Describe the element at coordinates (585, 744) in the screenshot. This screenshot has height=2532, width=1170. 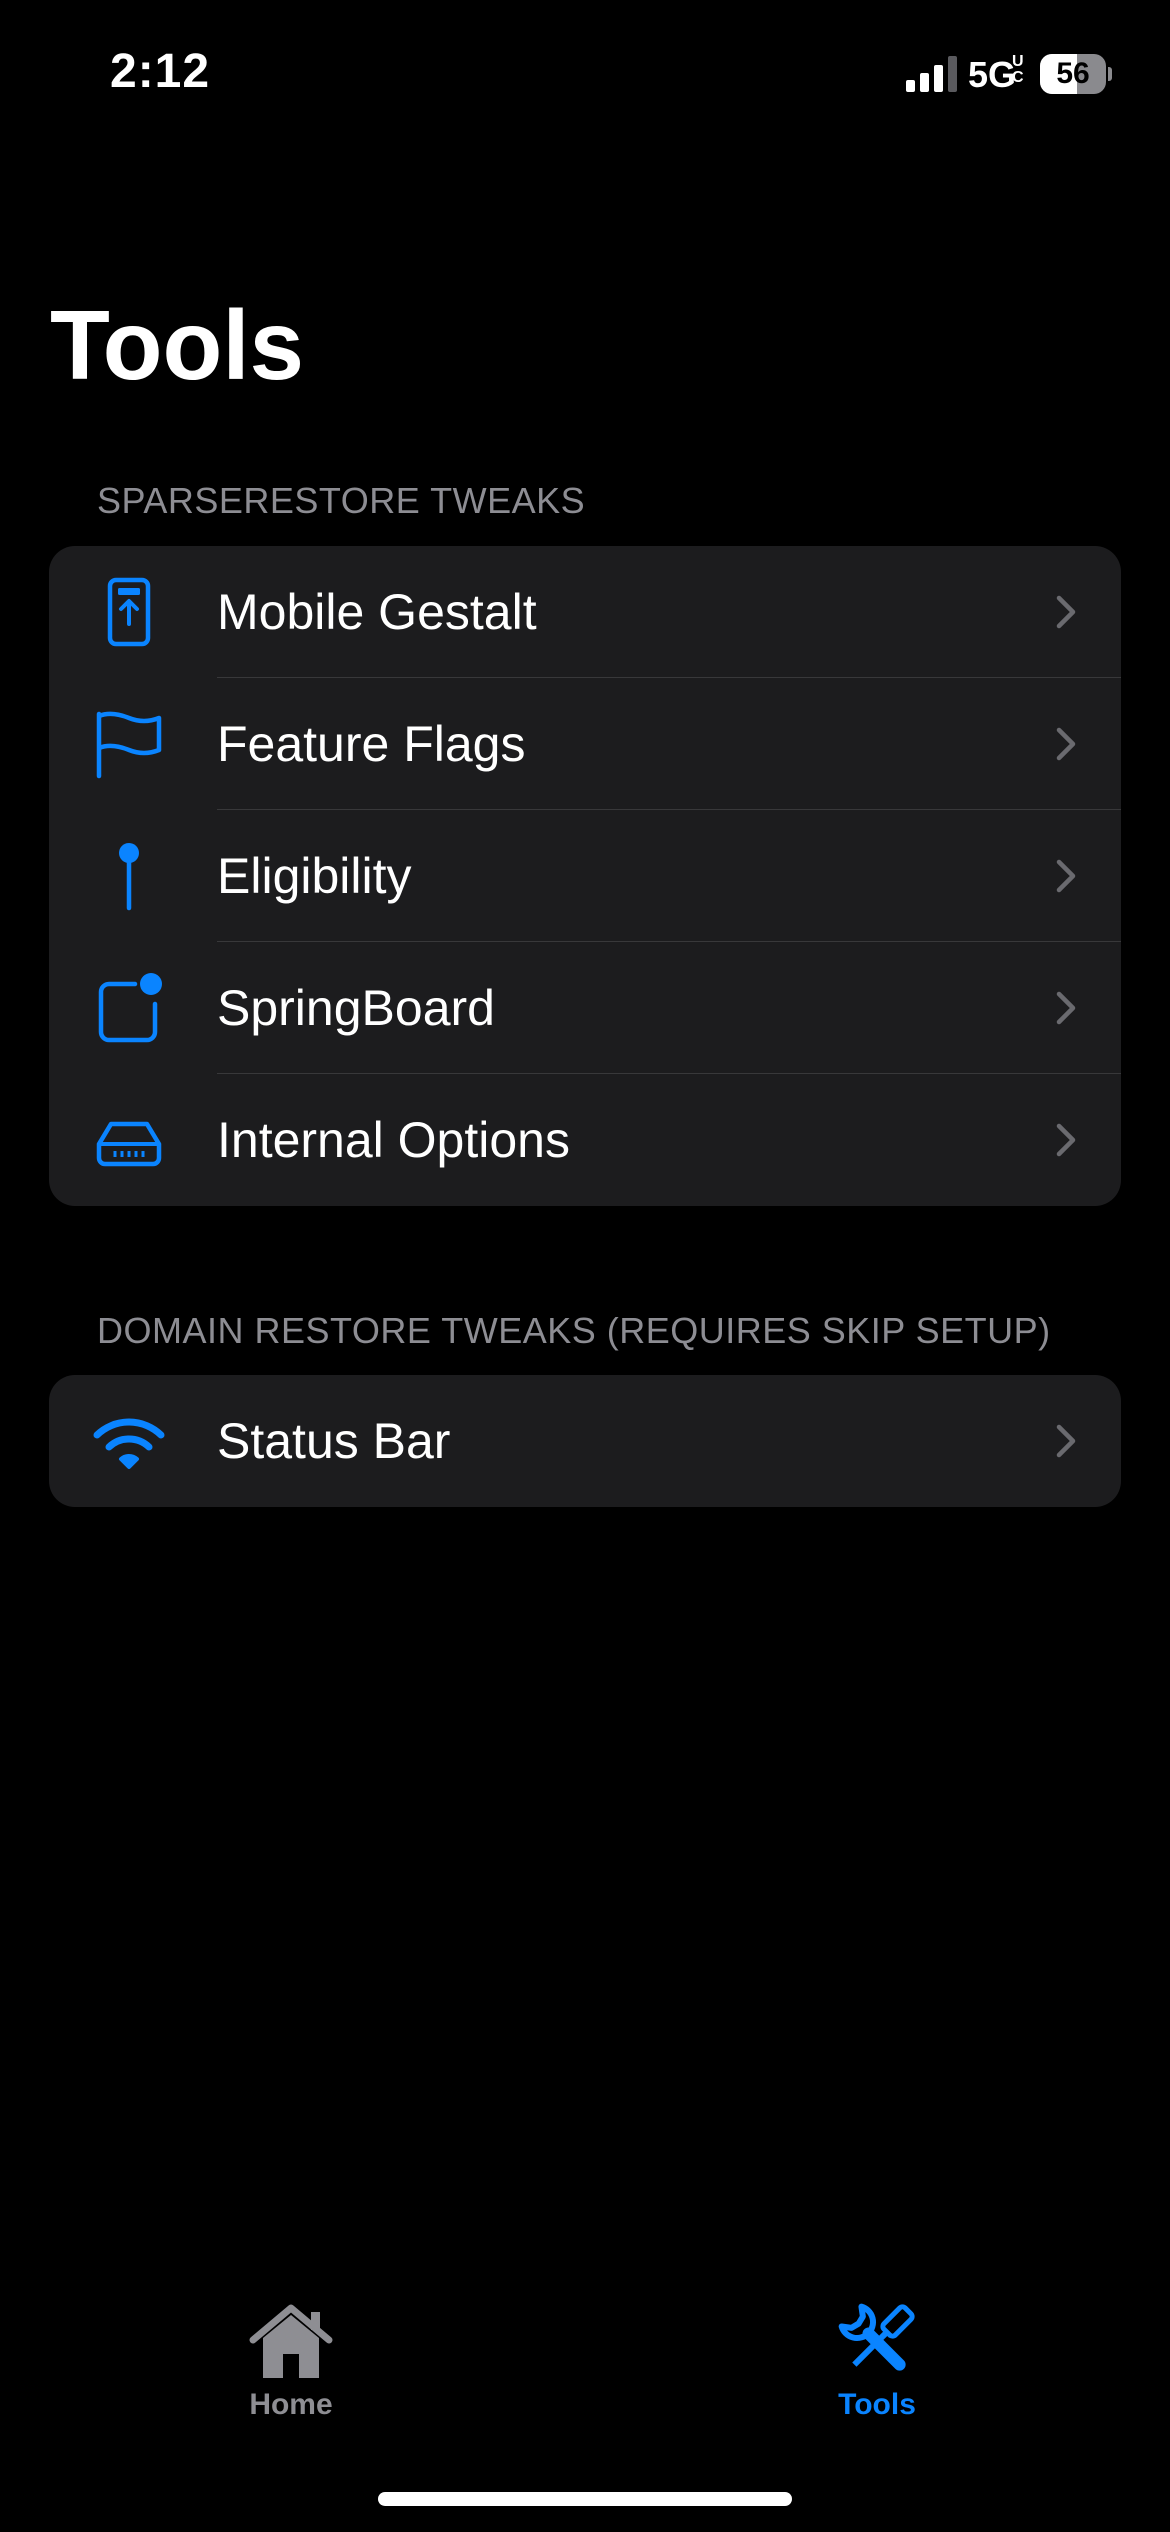
I see `row-feature-flags: Feature Flags` at that location.